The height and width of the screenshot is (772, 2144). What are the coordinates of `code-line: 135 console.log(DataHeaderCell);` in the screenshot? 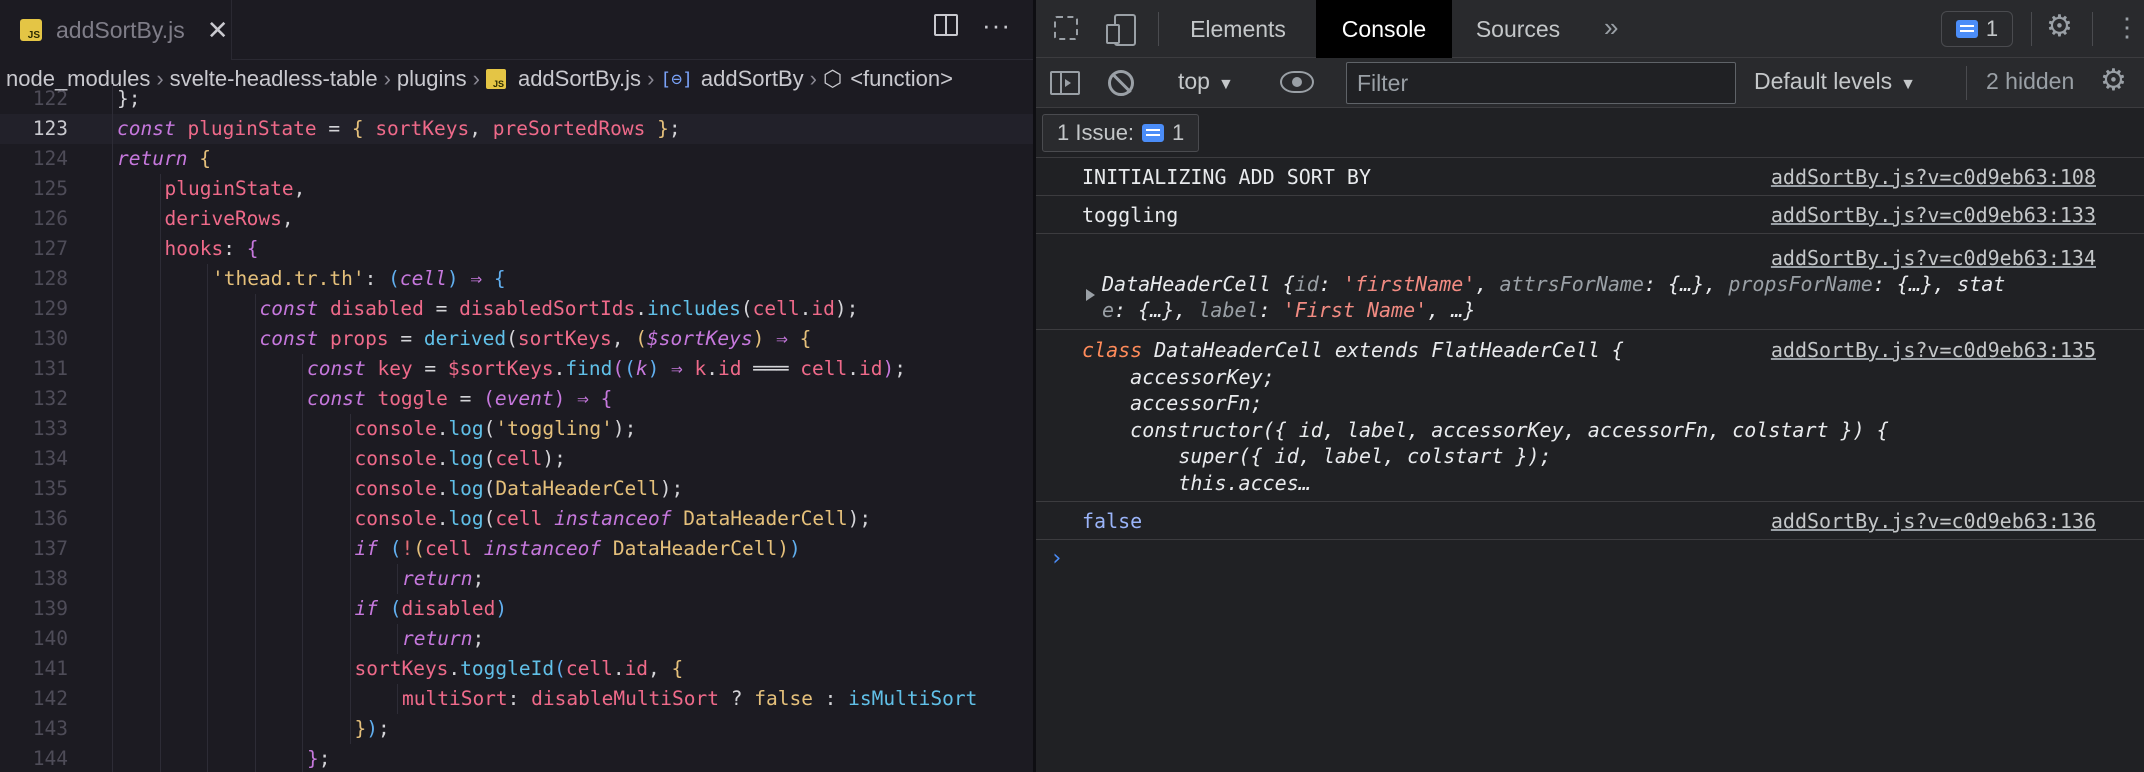 It's located at (516, 489).